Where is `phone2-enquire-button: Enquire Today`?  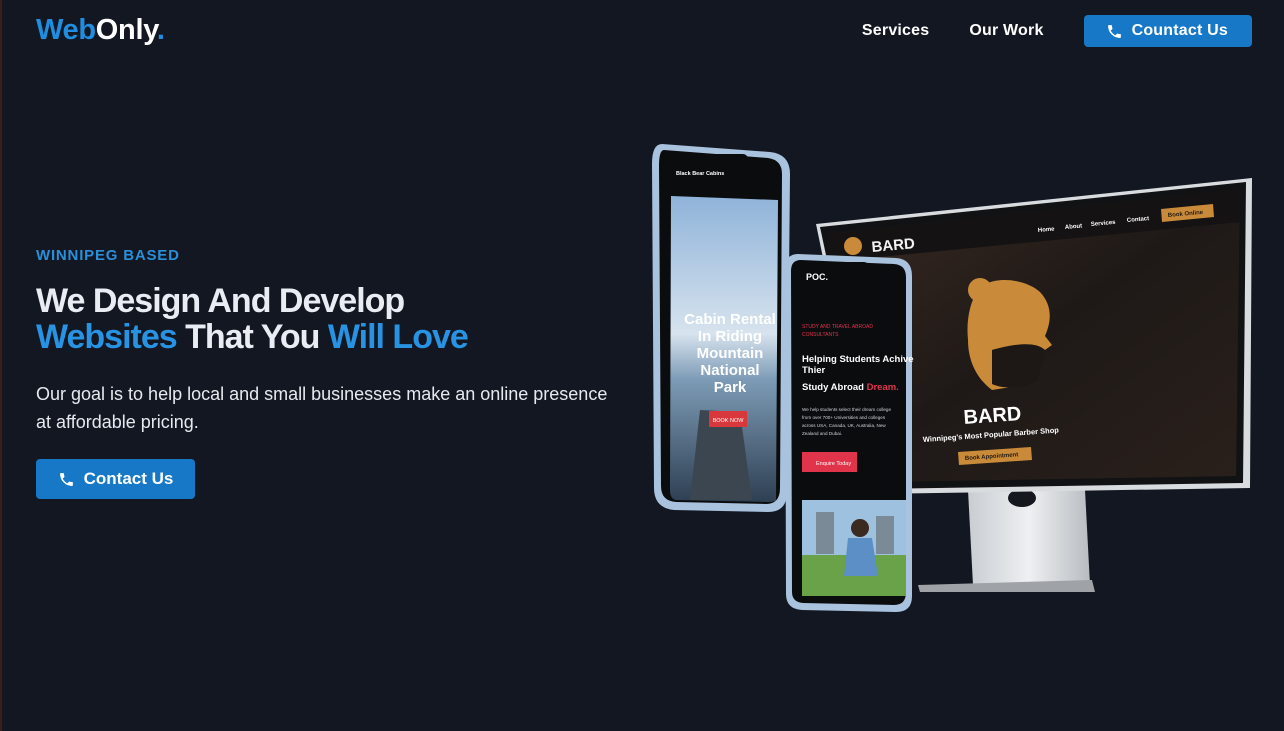 phone2-enquire-button: Enquire Today is located at coordinates (833, 464).